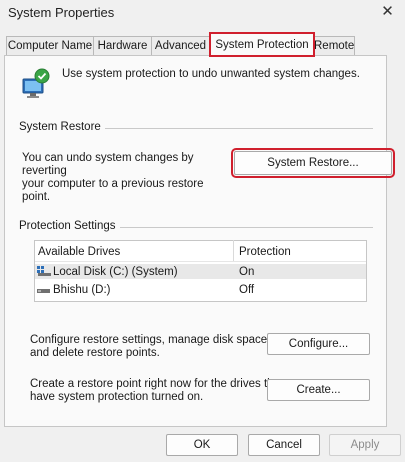 The height and width of the screenshot is (462, 405). I want to click on create-description-line2: have system protection turned on., so click(117, 397).